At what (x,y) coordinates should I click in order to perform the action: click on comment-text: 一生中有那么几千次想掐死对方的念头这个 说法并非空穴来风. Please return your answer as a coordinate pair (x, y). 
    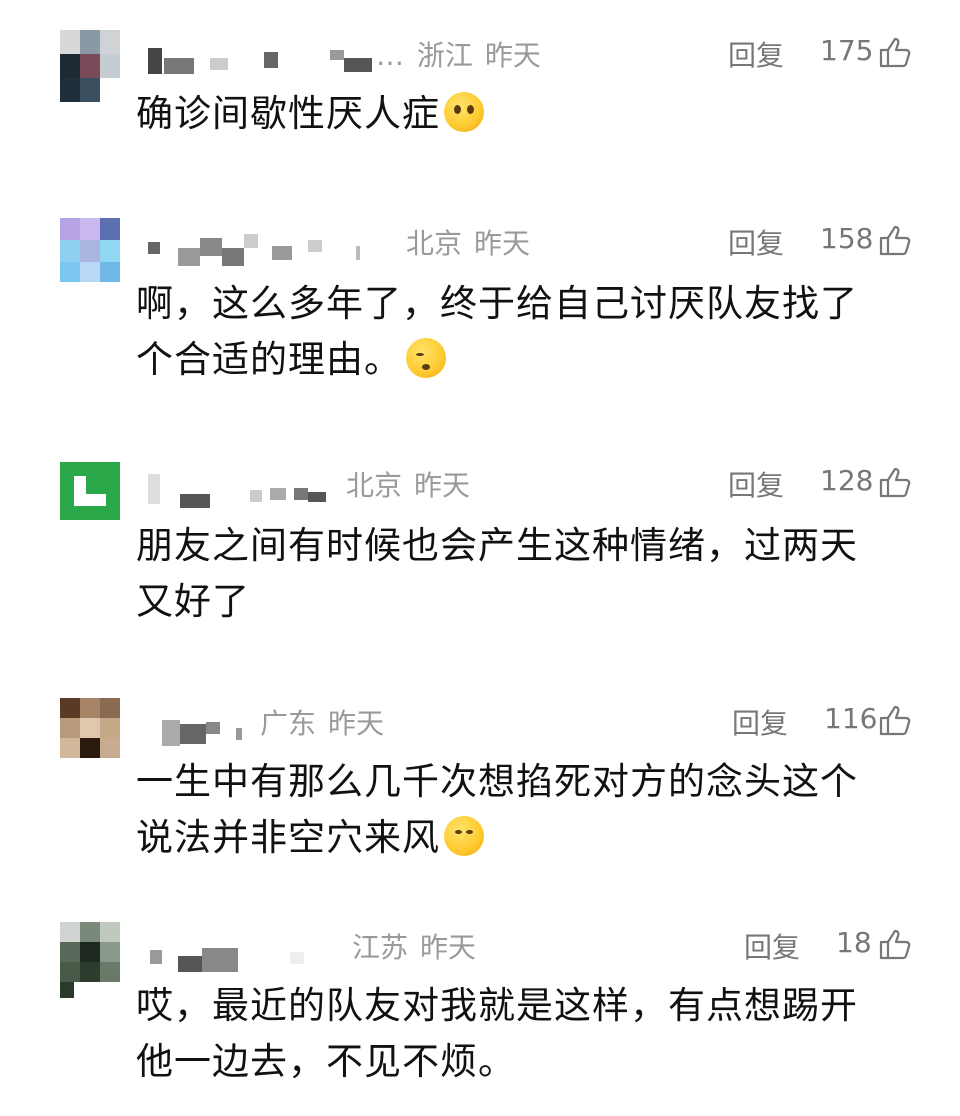
    Looking at the image, I should click on (497, 809).